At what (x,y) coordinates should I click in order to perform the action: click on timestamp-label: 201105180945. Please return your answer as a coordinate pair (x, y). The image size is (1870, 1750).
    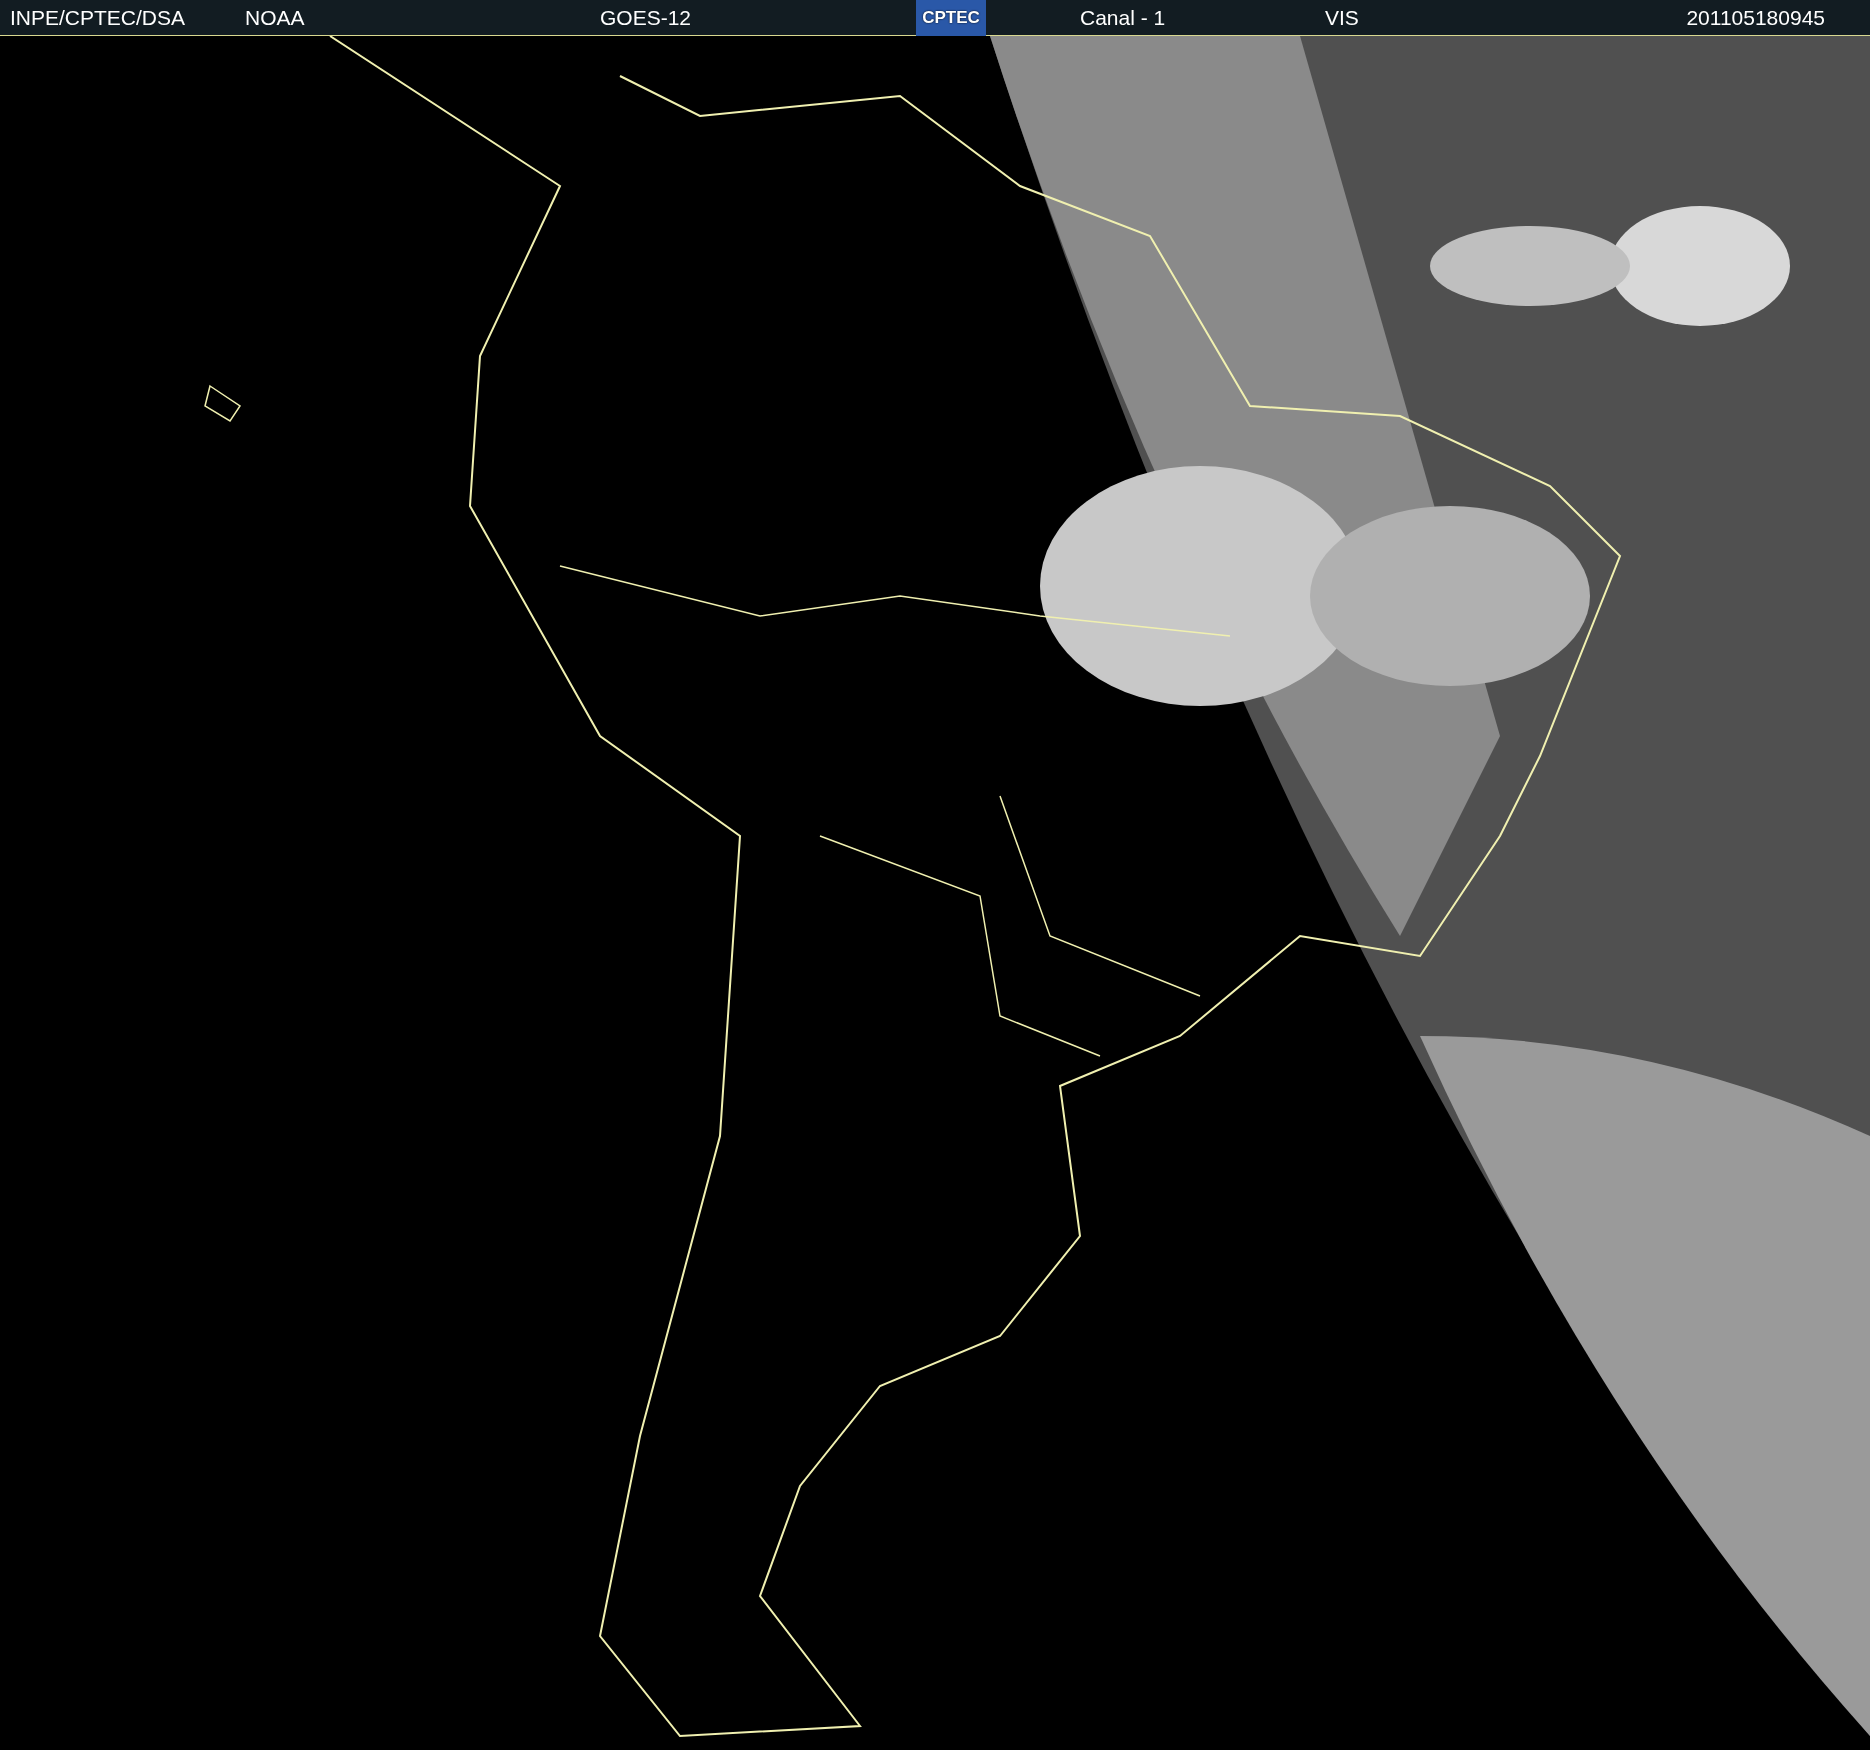
    Looking at the image, I should click on (1755, 17).